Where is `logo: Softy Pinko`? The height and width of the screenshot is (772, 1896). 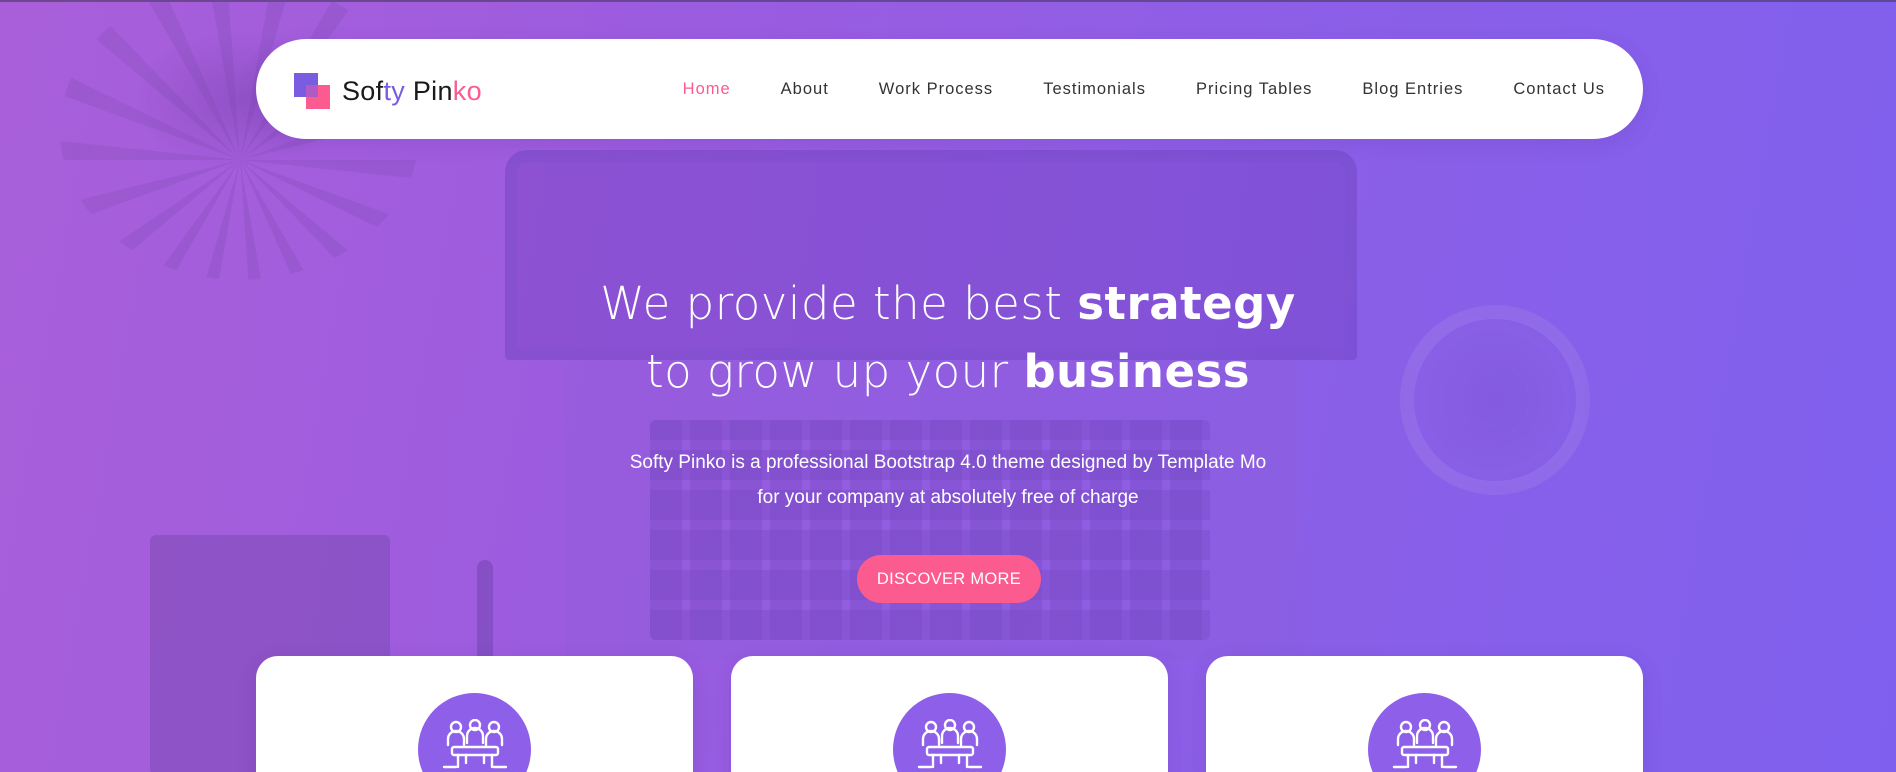
logo: Softy Pinko is located at coordinates (388, 91).